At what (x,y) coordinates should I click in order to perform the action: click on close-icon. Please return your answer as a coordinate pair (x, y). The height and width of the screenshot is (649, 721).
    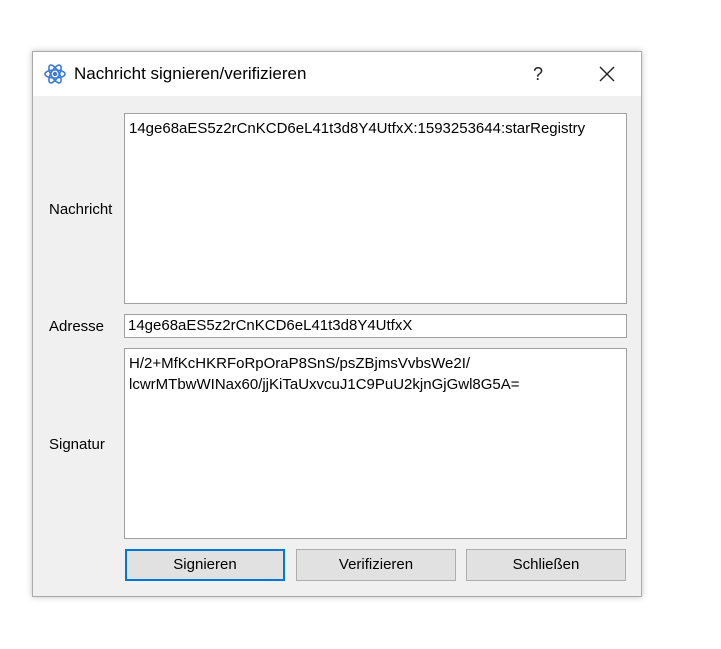
    Looking at the image, I should click on (607, 74).